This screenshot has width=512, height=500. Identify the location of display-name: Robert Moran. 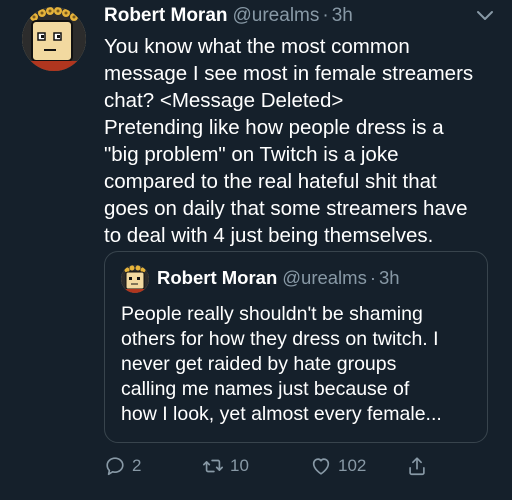
(166, 15).